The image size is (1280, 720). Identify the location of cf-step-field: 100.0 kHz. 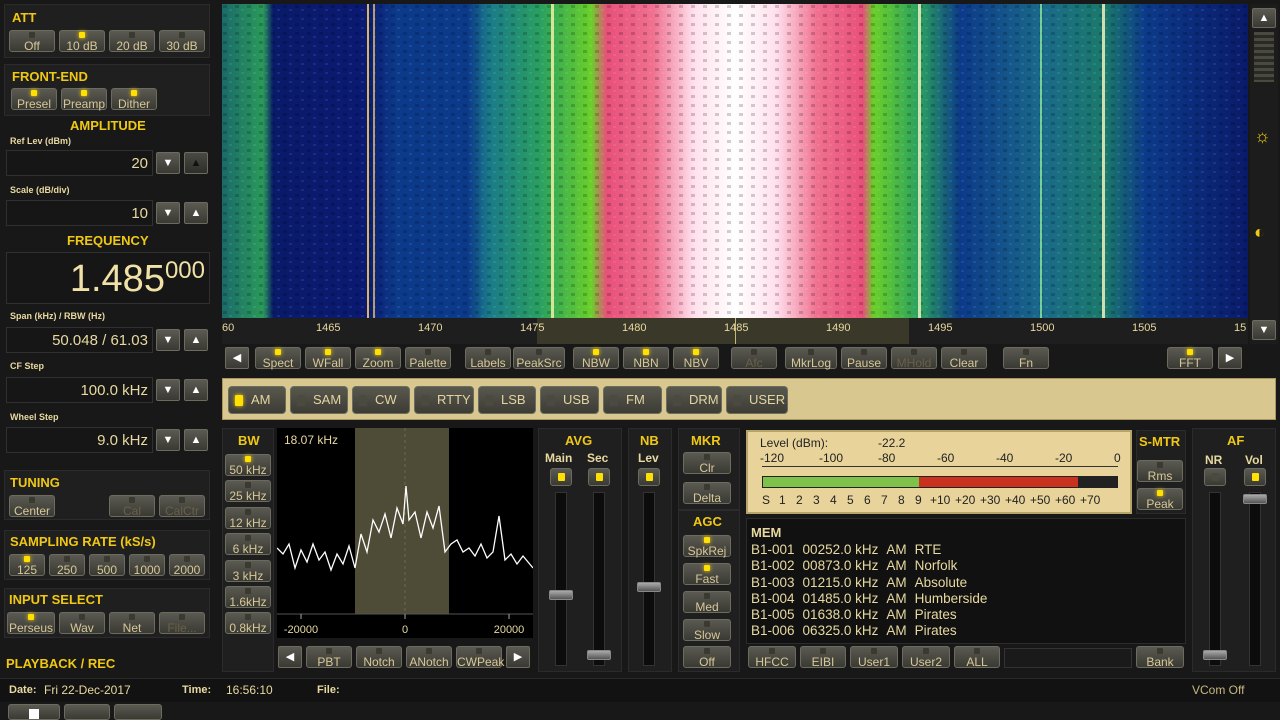
(79, 390).